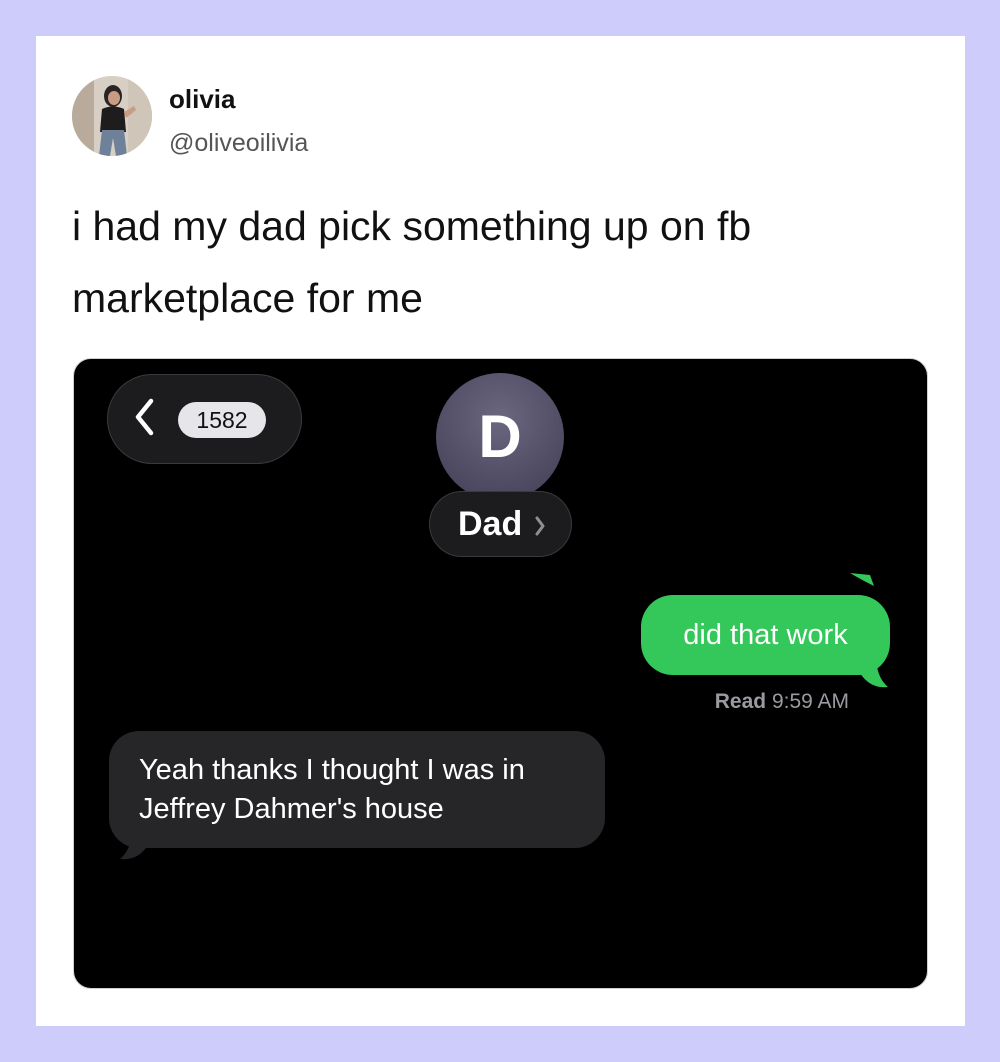  I want to click on profile-photo, so click(112, 116).